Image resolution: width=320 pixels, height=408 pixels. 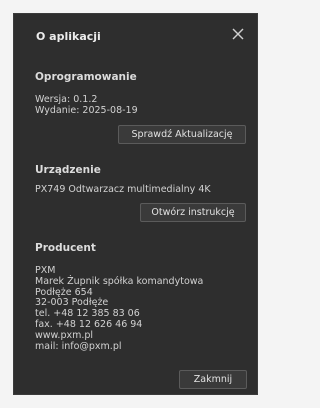 What do you see at coordinates (66, 99) in the screenshot?
I see `software-version: Wersja: 0.1.2` at bounding box center [66, 99].